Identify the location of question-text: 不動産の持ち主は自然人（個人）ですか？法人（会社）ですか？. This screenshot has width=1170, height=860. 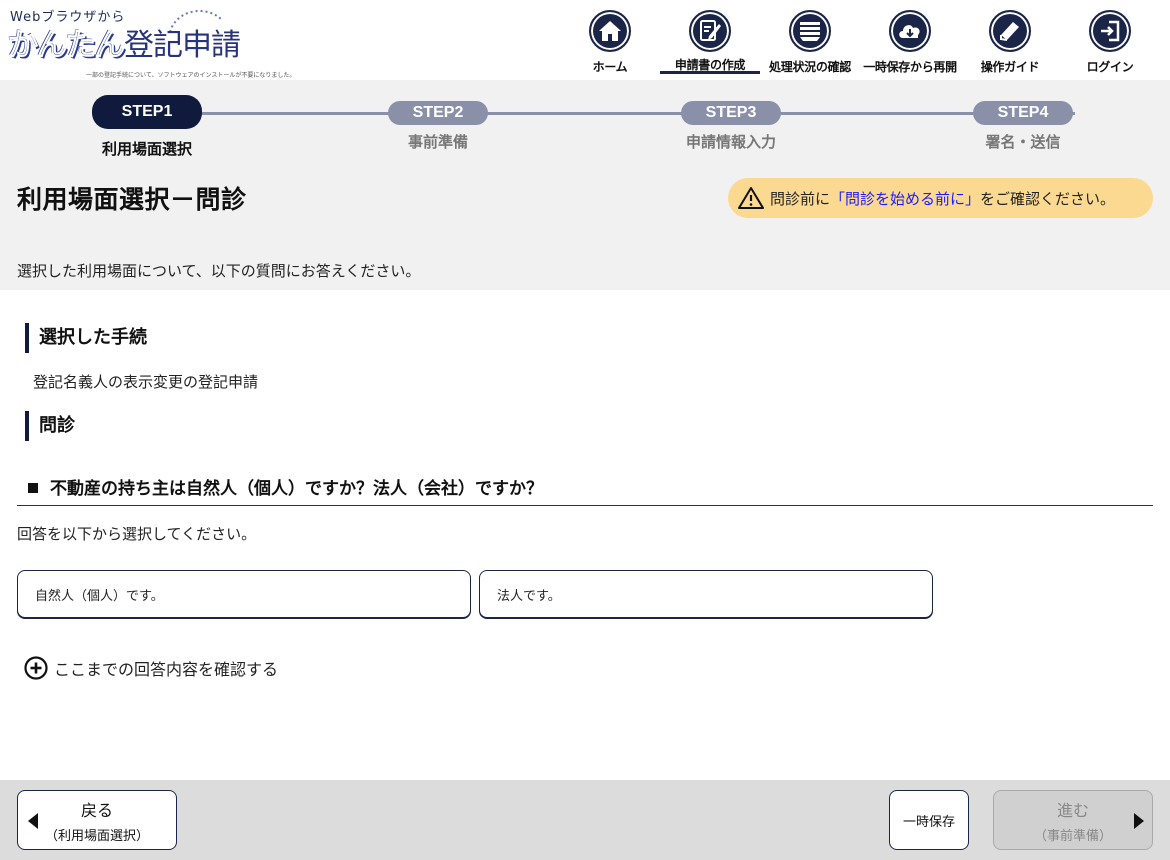
(296, 489).